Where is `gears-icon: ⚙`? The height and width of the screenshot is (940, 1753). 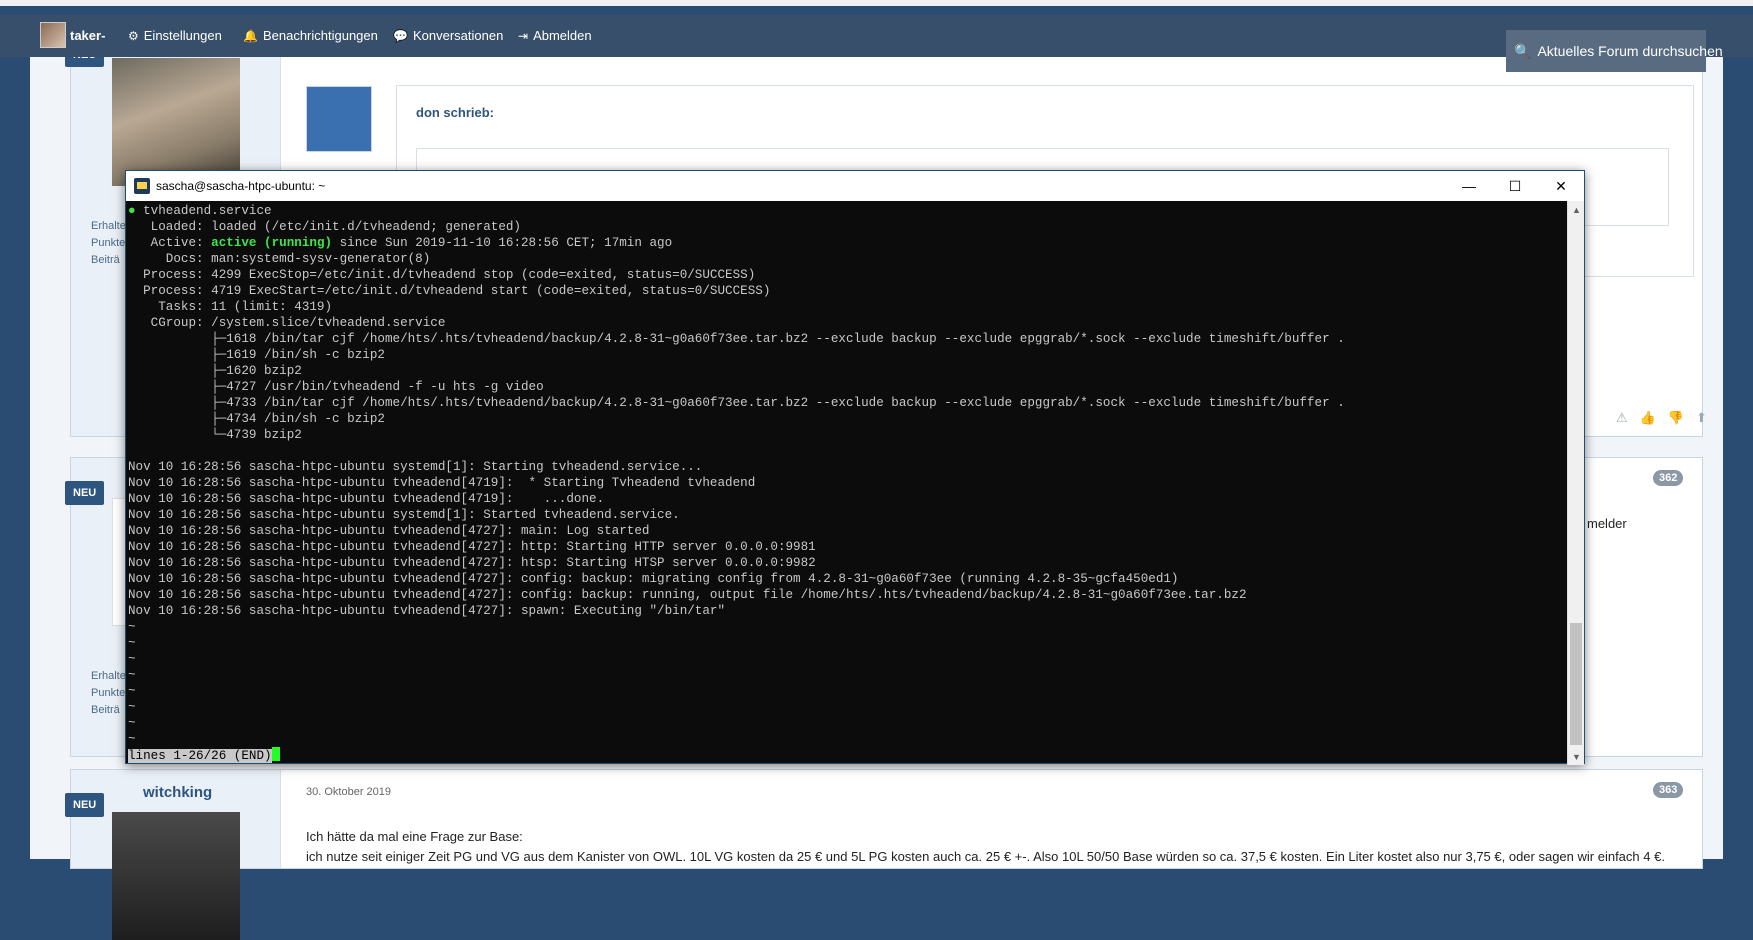
gears-icon: ⚙ is located at coordinates (133, 35).